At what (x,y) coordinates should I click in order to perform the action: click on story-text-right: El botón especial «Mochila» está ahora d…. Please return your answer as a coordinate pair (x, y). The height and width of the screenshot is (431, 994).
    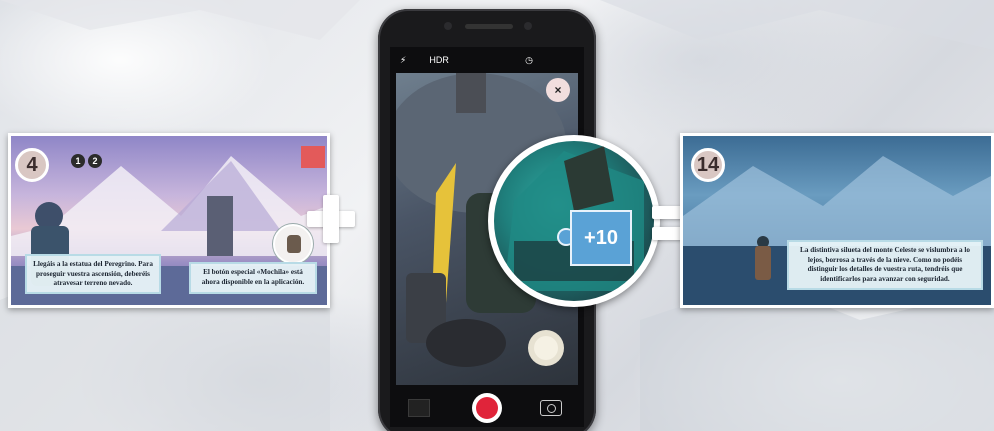
    Looking at the image, I should click on (253, 278).